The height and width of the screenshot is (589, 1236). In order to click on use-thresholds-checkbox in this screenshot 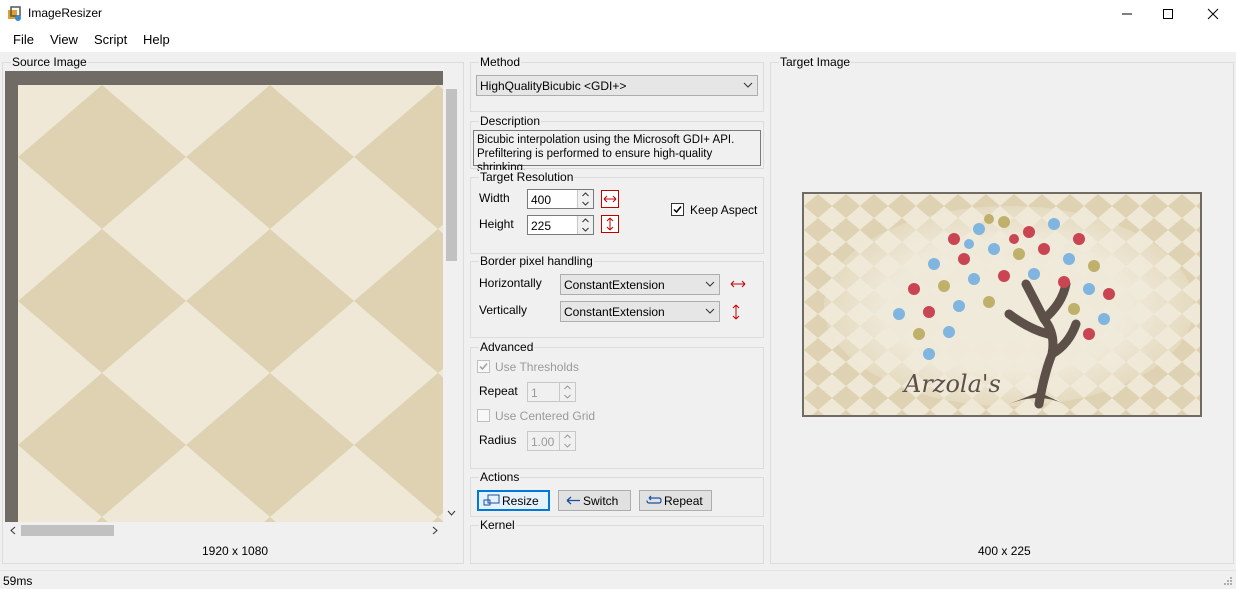, I will do `click(483, 366)`.